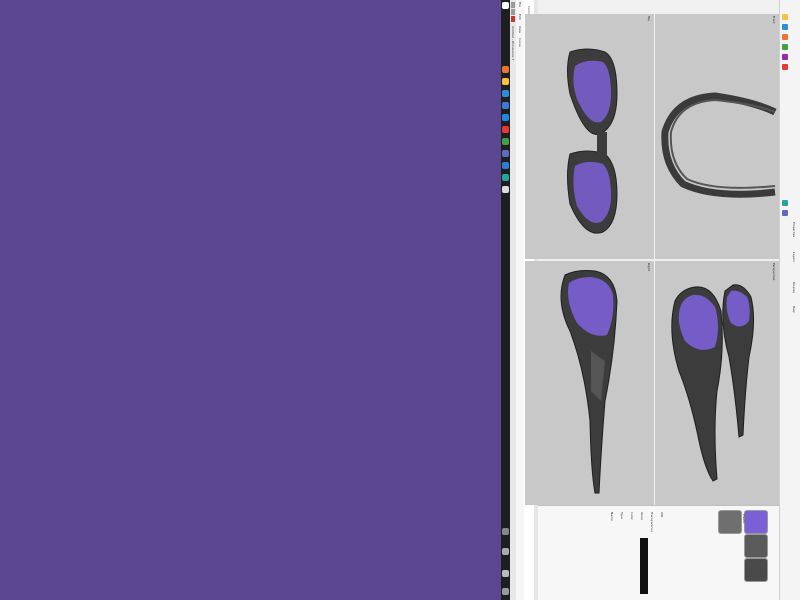 This screenshot has width=800, height=600. Describe the element at coordinates (612, 516) in the screenshot. I see `prop-name-label: Name` at that location.